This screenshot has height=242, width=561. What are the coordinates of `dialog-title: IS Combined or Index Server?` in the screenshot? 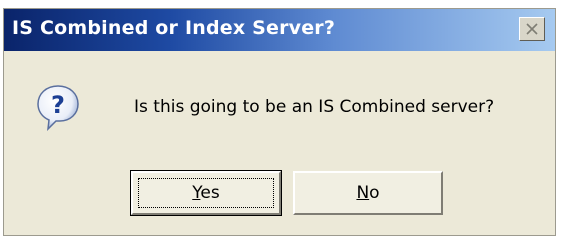 It's located at (174, 28).